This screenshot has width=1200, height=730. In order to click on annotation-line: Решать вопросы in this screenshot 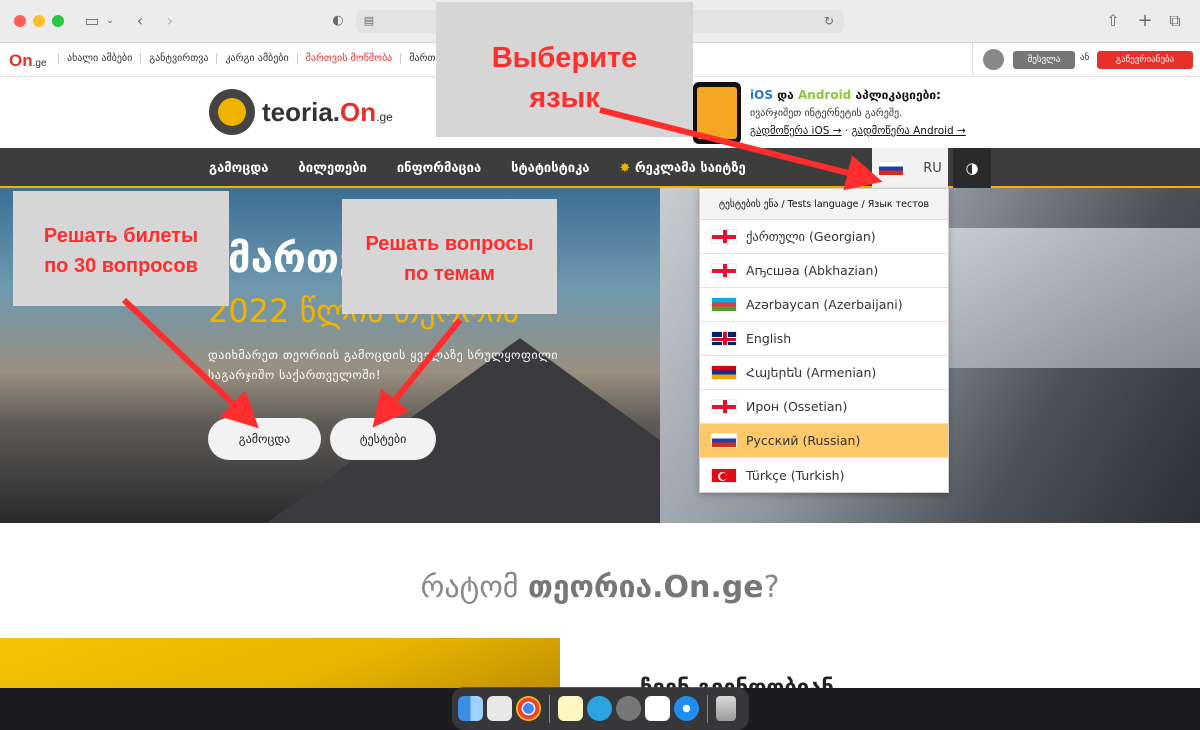, I will do `click(449, 244)`.